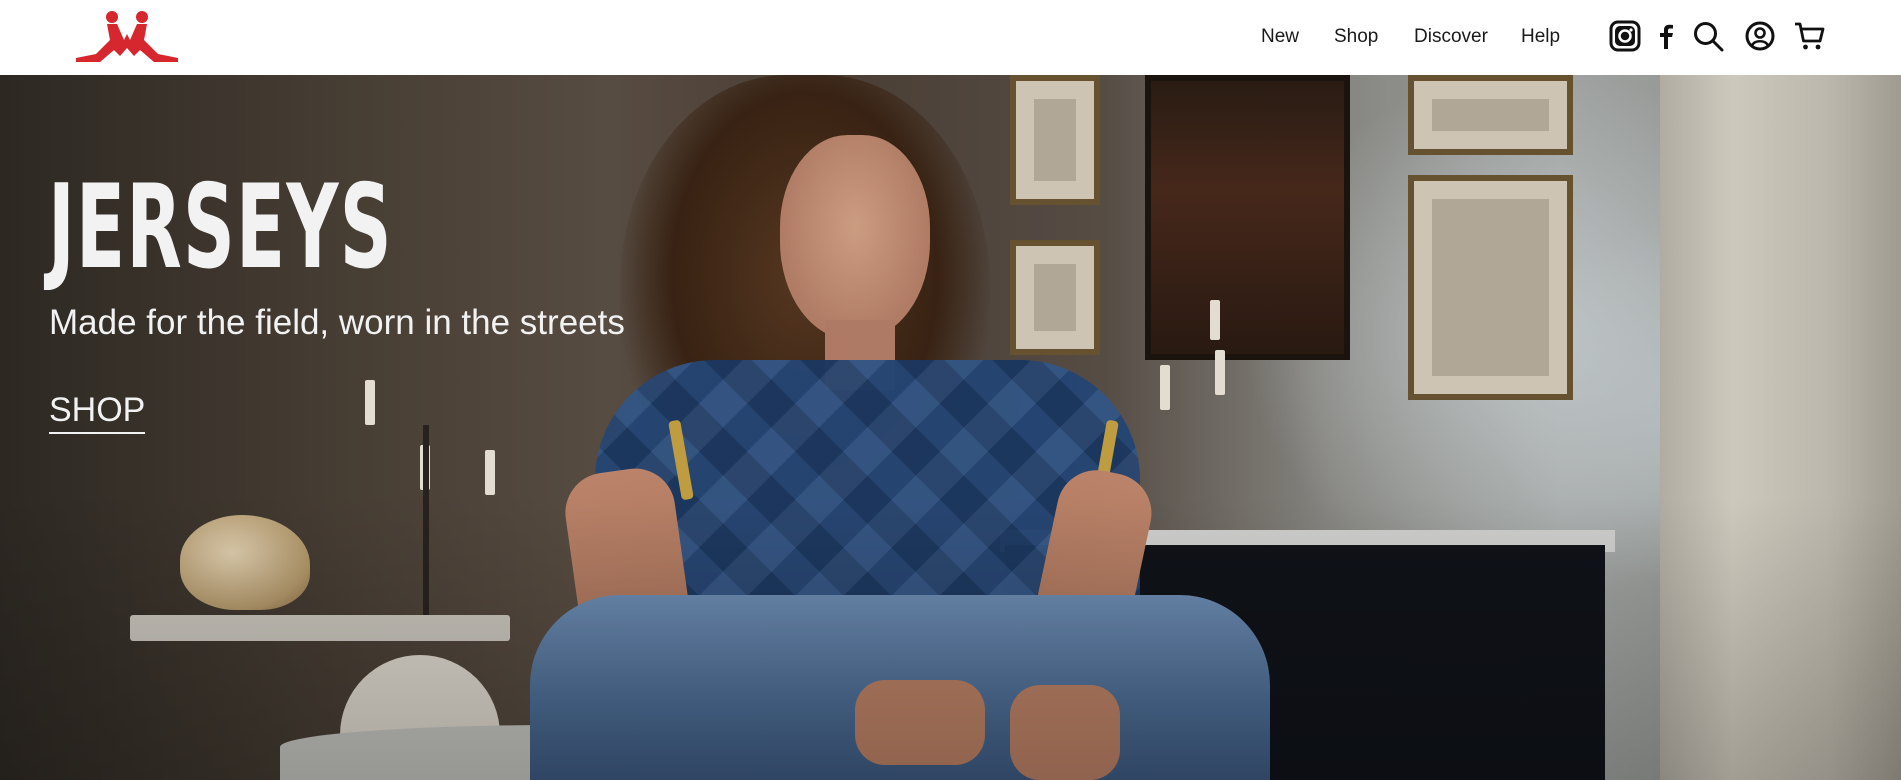 The image size is (1901, 780). Describe the element at coordinates (220, 227) in the screenshot. I see `hero-title: JERSEYS` at that location.